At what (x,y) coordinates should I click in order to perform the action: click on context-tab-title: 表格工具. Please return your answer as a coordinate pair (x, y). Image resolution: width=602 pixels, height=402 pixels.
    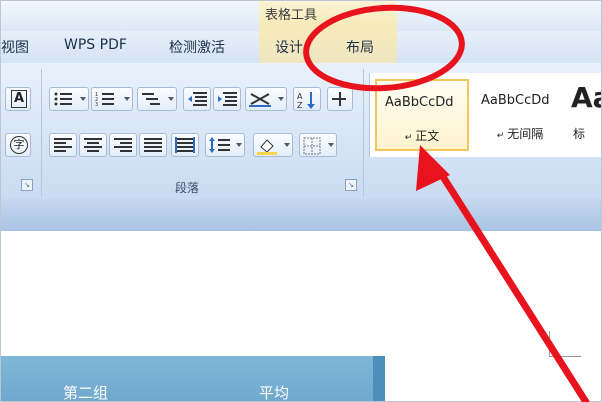
    Looking at the image, I should click on (291, 15).